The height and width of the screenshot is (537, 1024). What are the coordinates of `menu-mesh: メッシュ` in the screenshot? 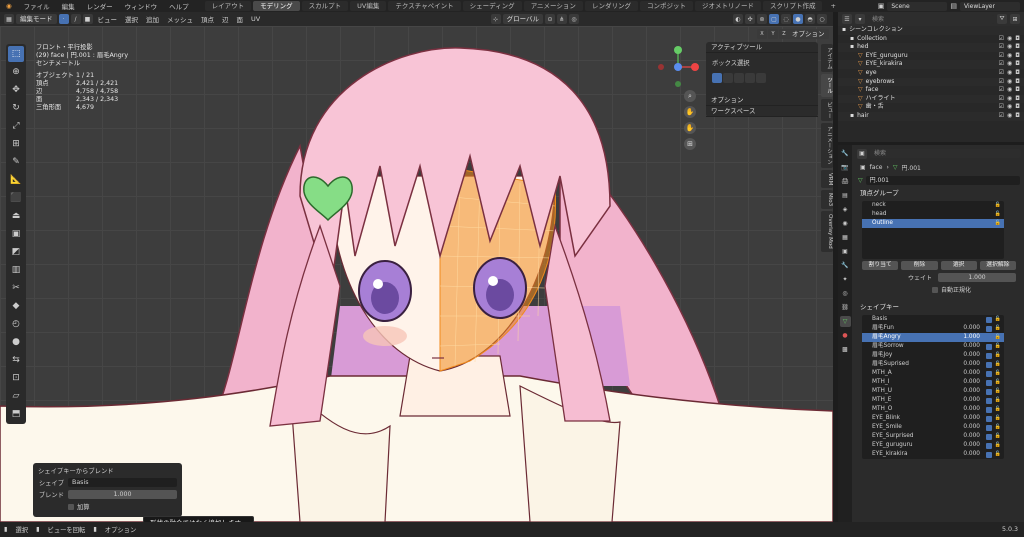 It's located at (180, 19).